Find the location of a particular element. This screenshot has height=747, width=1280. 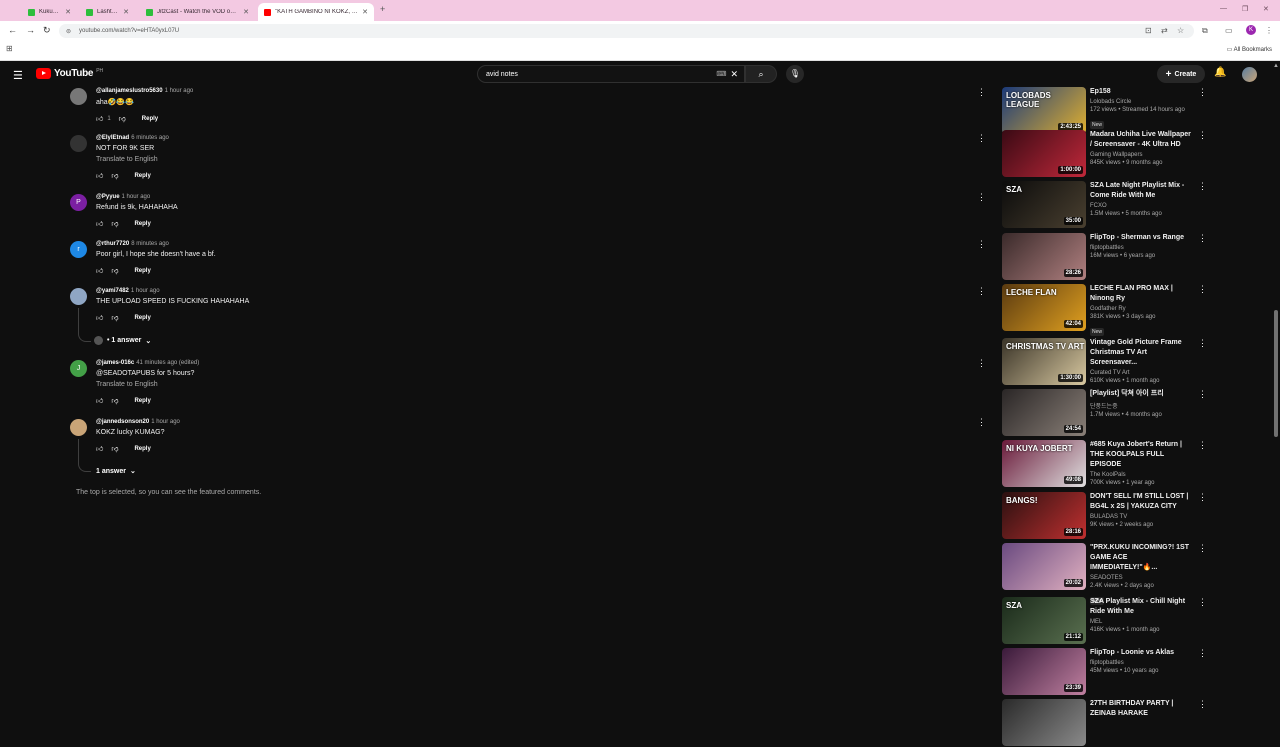

menu-icon: ☰ is located at coordinates (18, 75).